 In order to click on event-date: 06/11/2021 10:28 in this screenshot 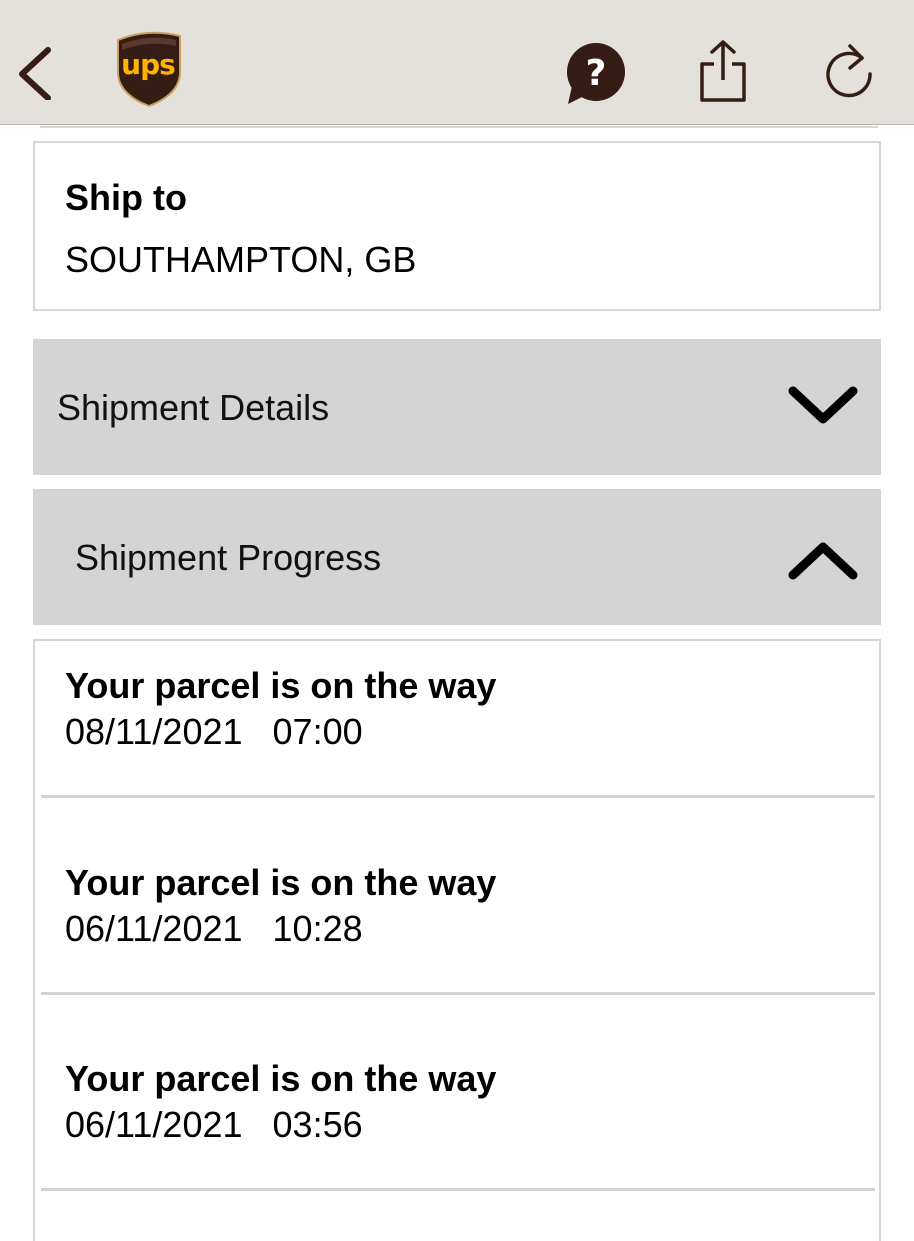, I will do `click(214, 929)`.